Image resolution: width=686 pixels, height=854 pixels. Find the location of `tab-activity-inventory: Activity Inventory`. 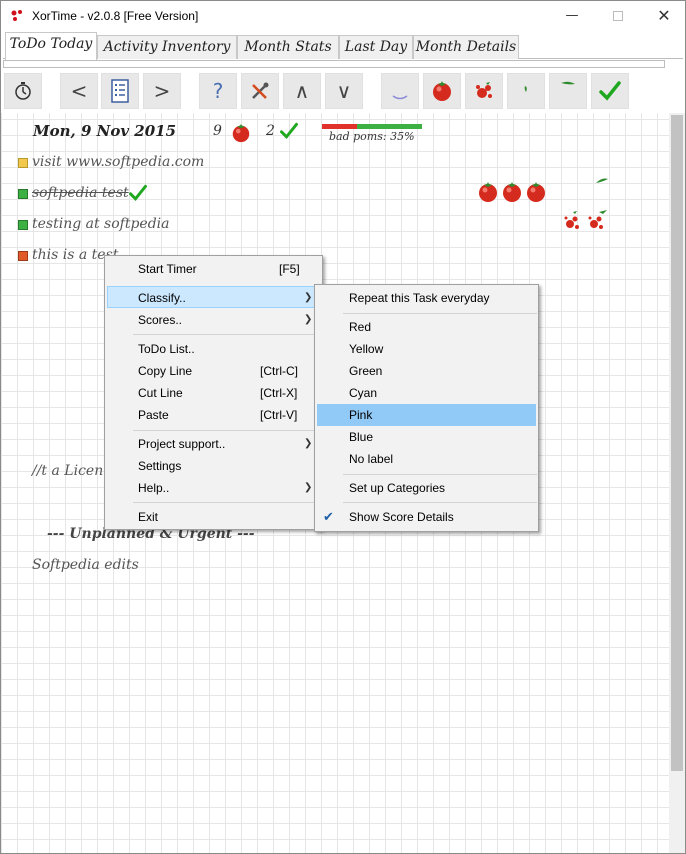

tab-activity-inventory: Activity Inventory is located at coordinates (167, 47).